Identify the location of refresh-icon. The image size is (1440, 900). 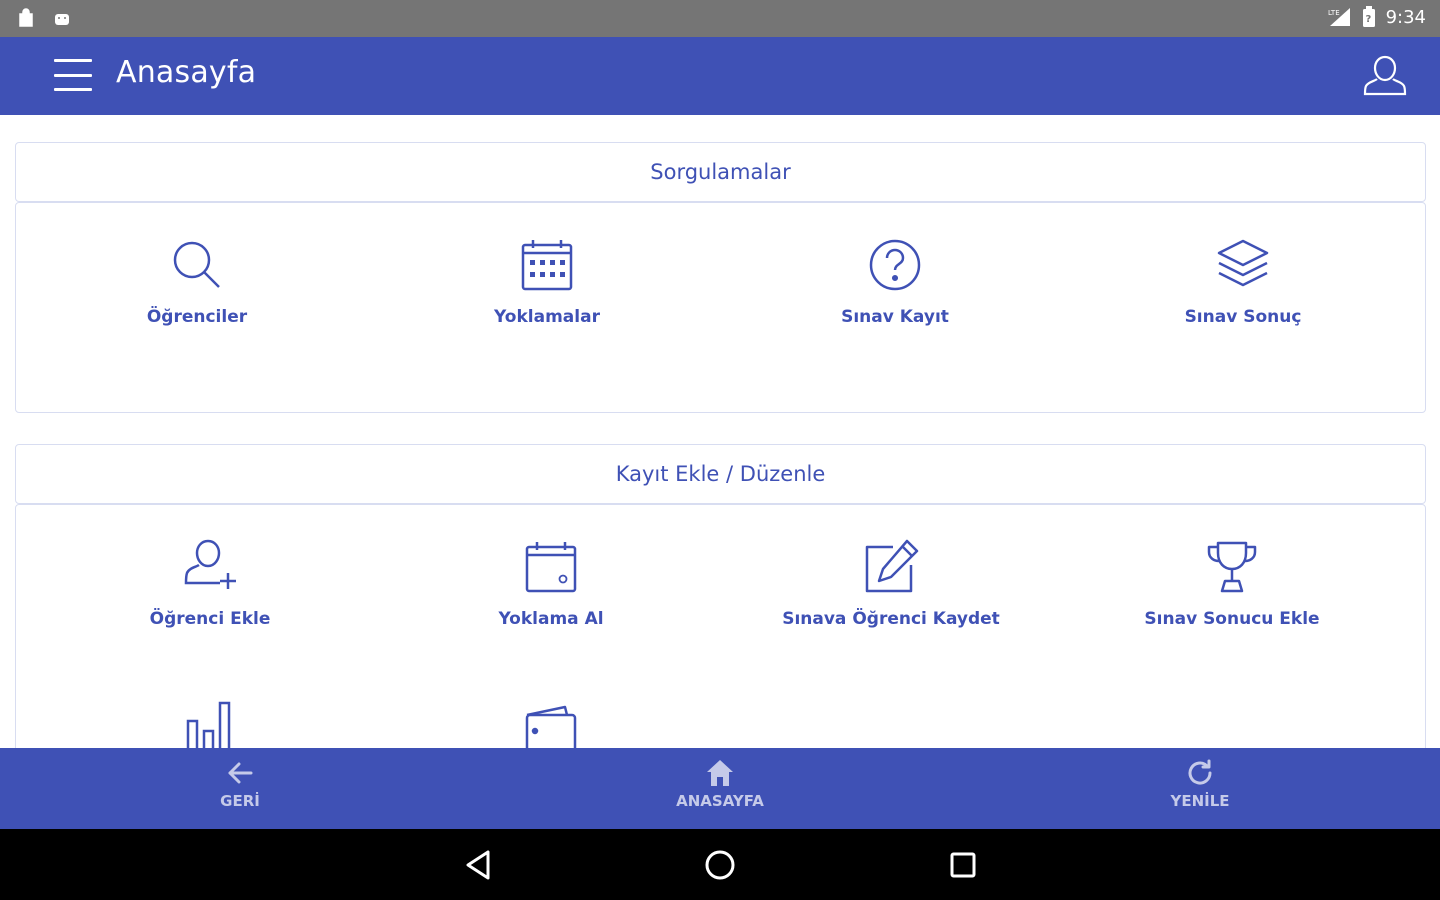
(1200, 772).